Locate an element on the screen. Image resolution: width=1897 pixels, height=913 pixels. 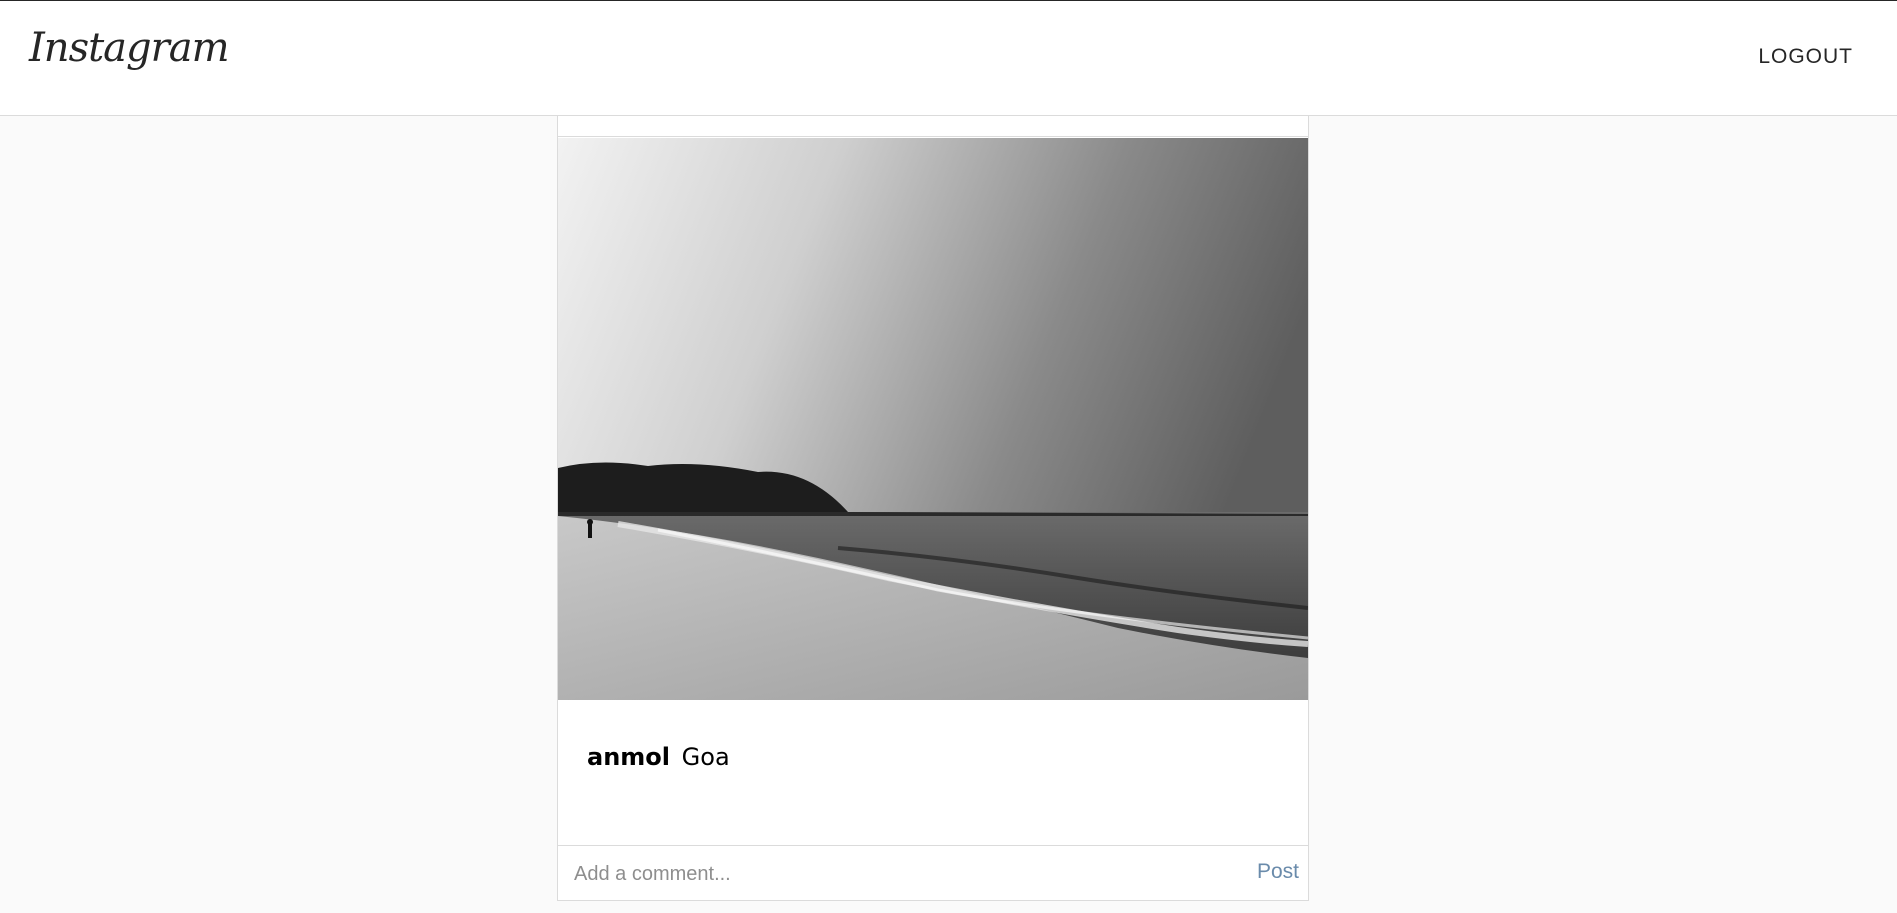
post-header-divider is located at coordinates (933, 126).